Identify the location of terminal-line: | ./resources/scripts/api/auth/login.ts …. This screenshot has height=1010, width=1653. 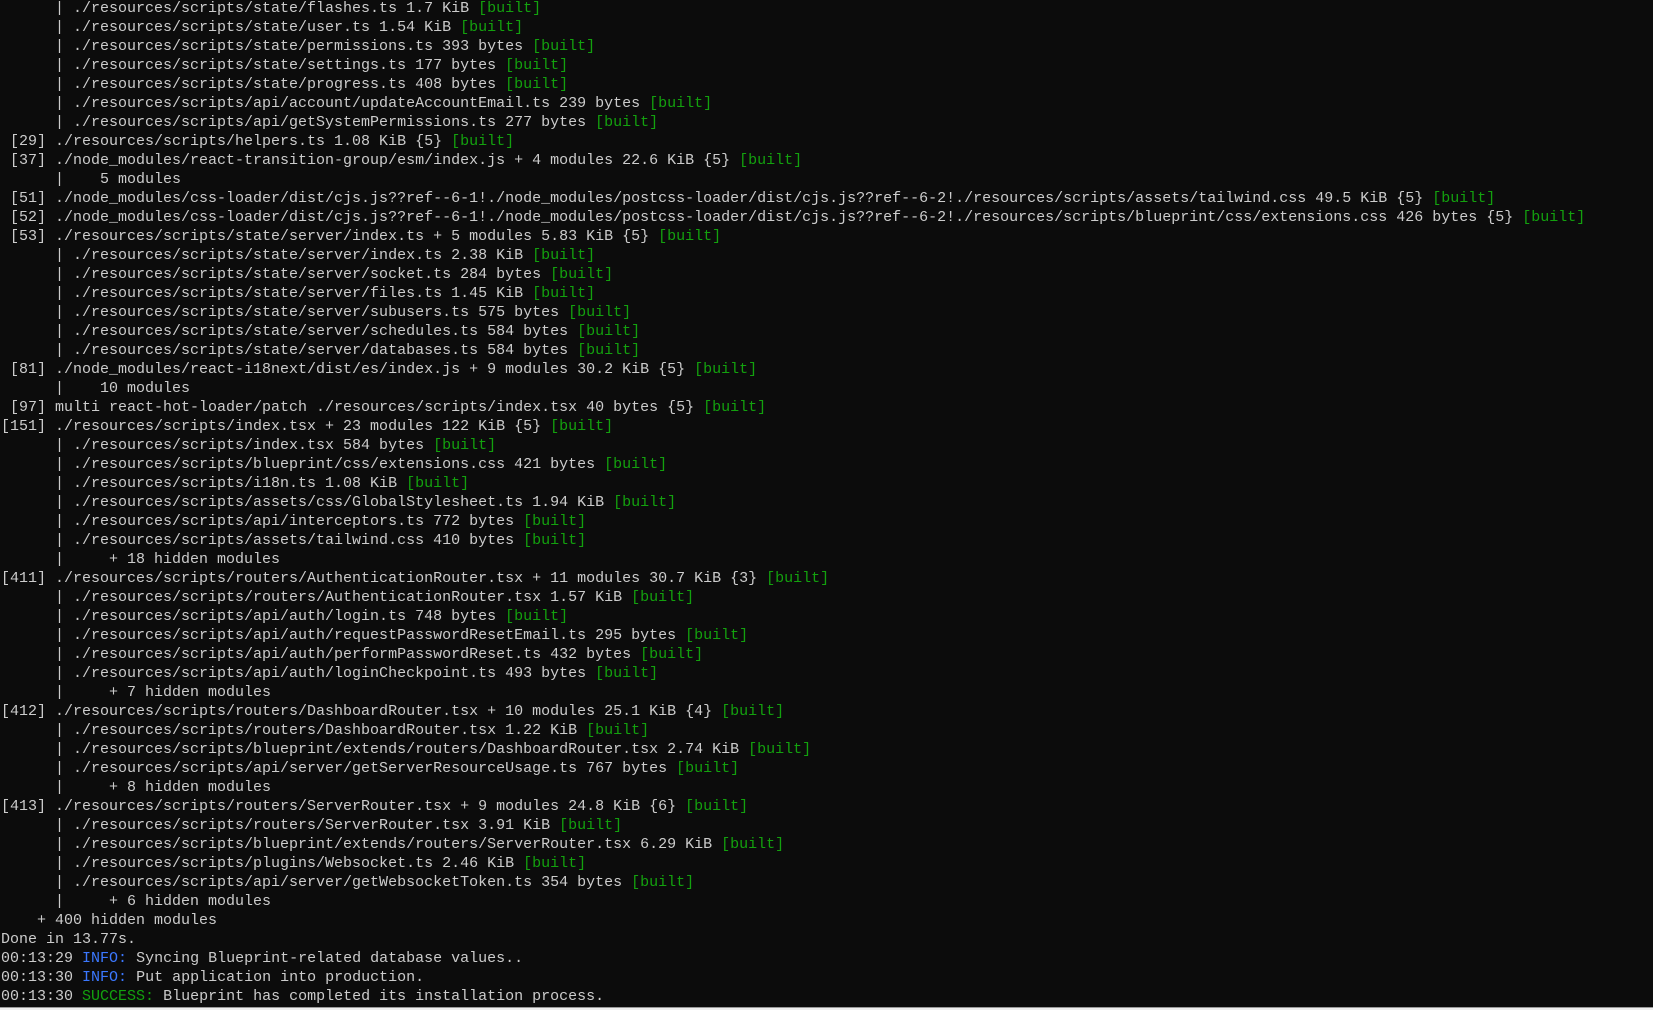
(826, 616).